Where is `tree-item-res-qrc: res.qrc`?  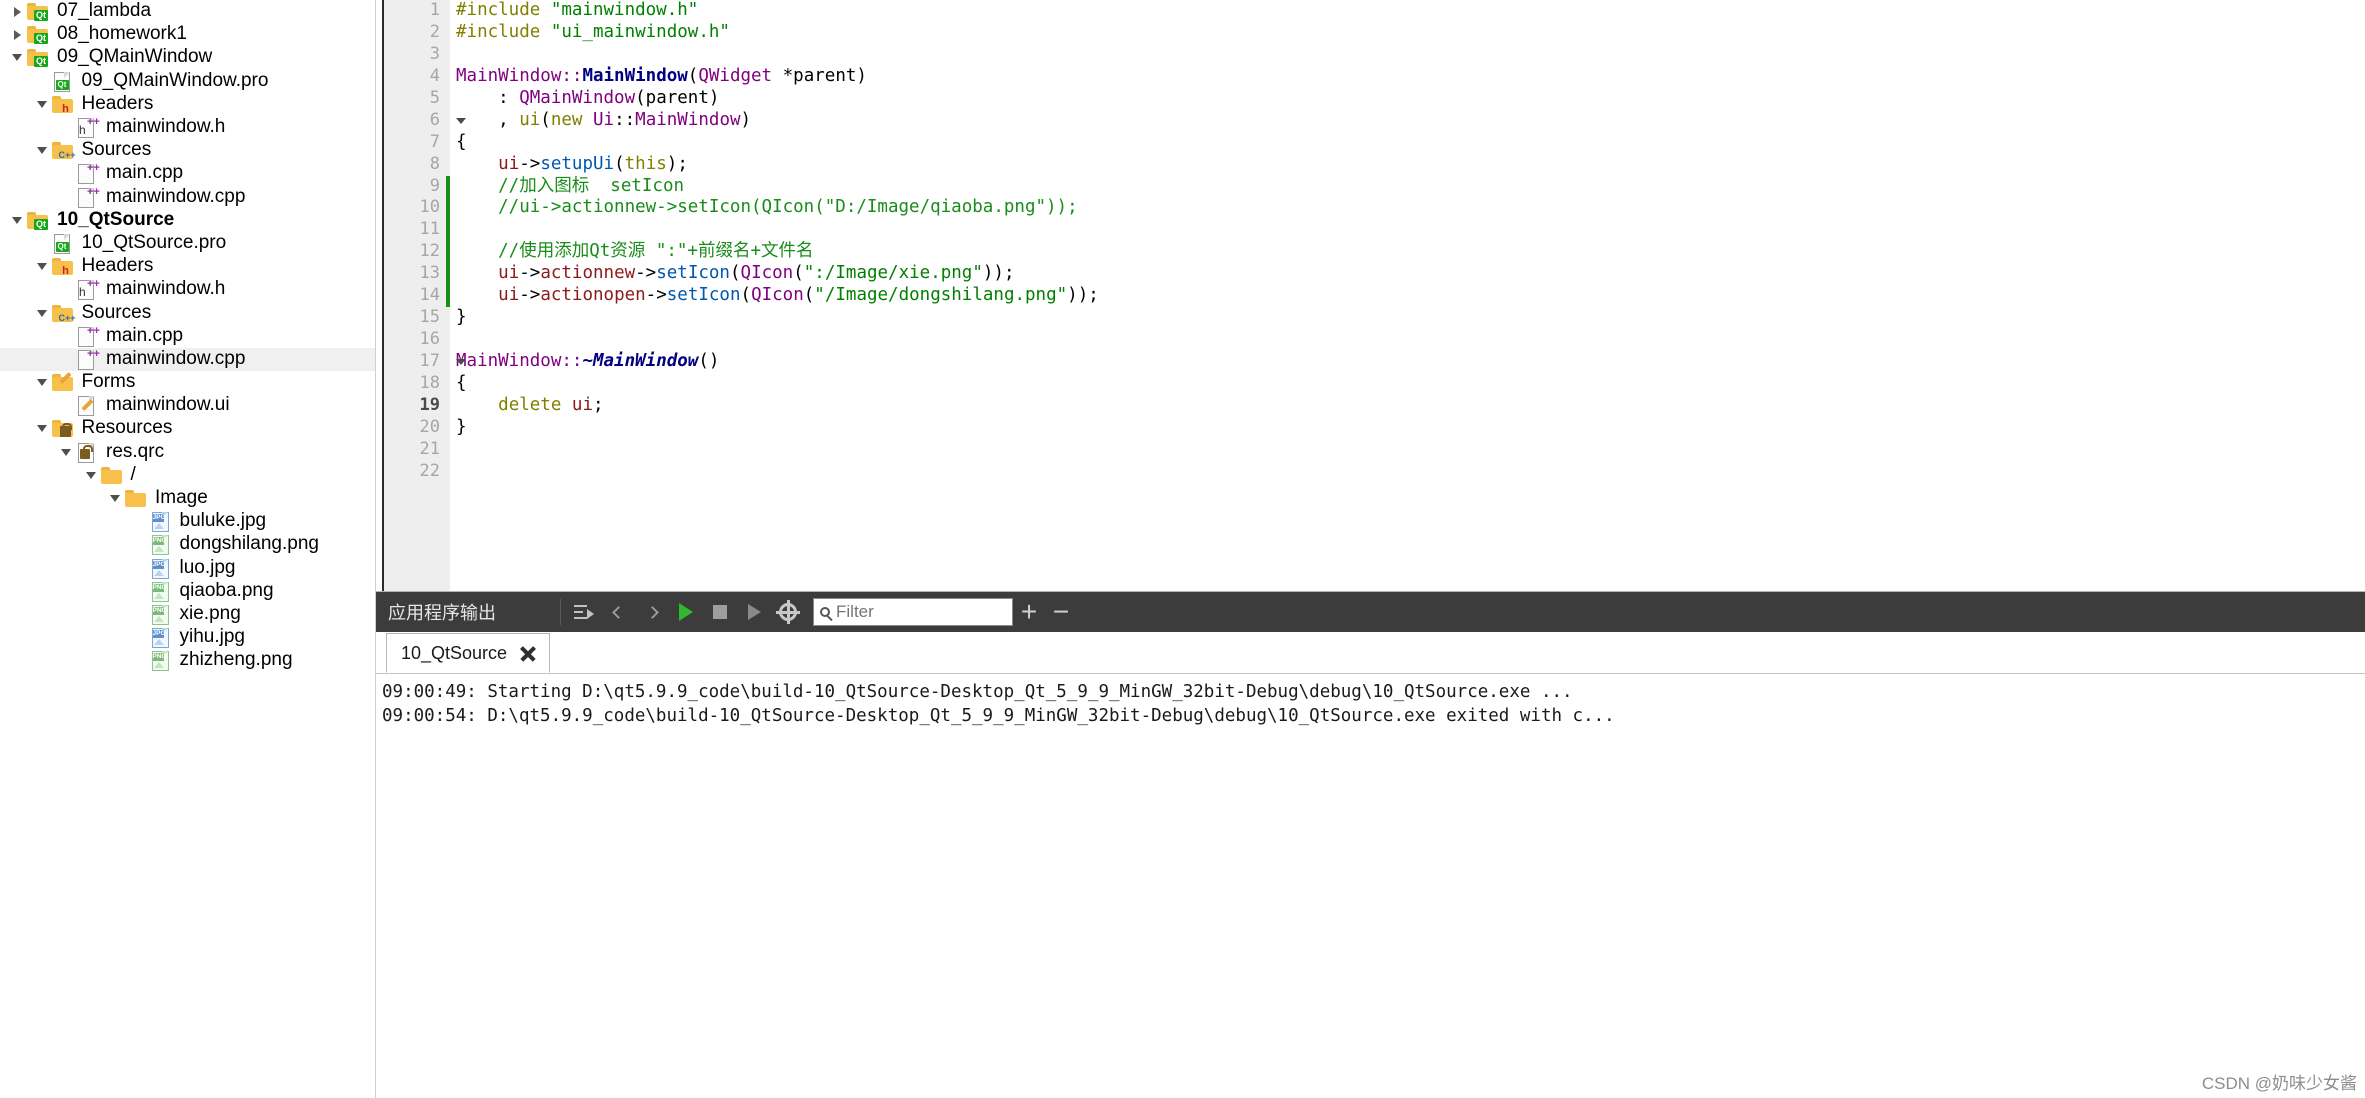
tree-item-res-qrc: res.qrc is located at coordinates (187, 452).